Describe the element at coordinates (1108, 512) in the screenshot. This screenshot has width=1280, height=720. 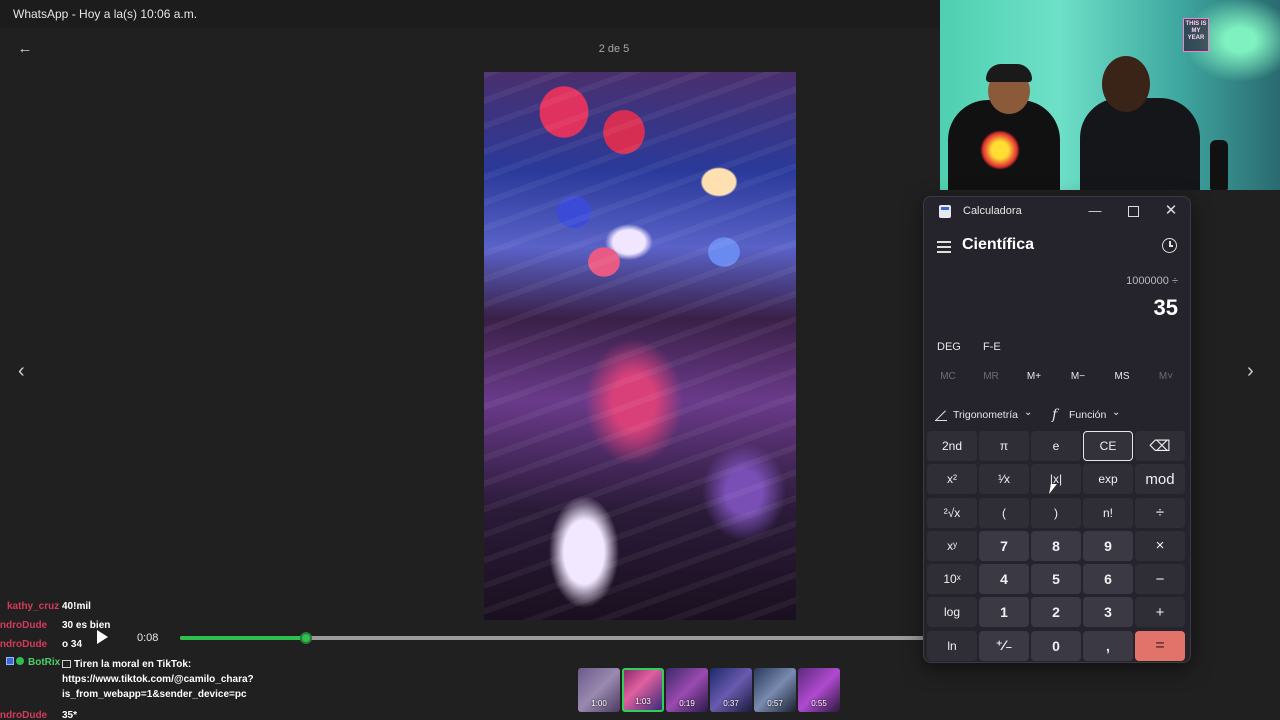
I see `key-2-3: n!` at that location.